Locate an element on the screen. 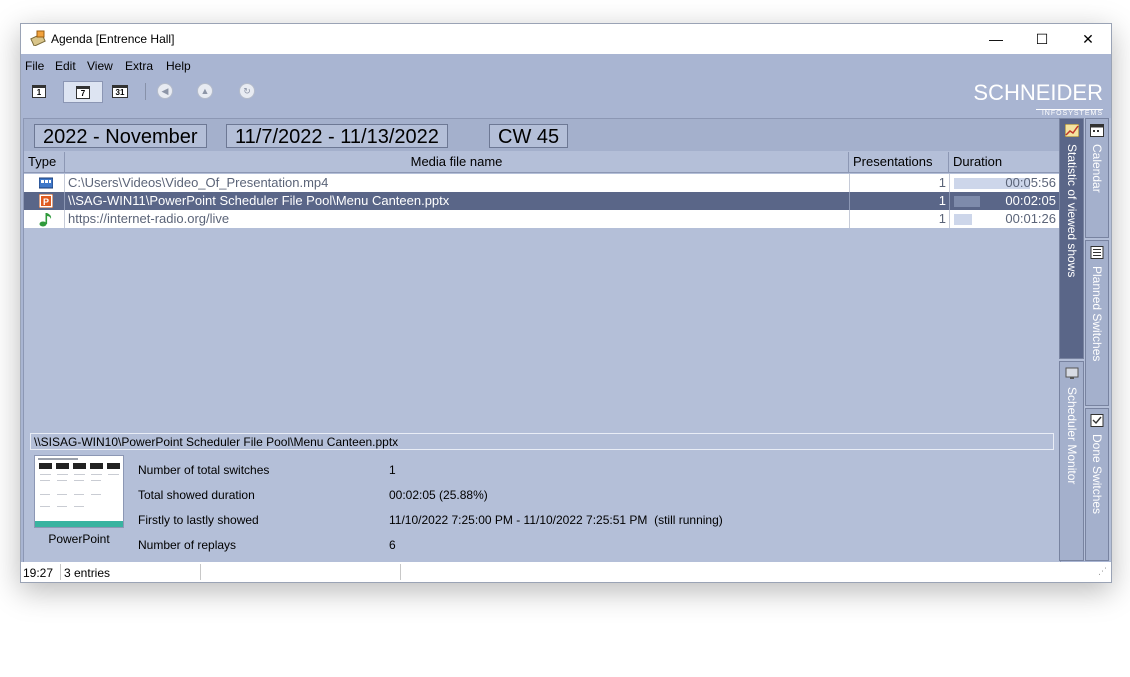 The height and width of the screenshot is (677, 1130). tab-done-switches: Done Switches is located at coordinates (1097, 484).